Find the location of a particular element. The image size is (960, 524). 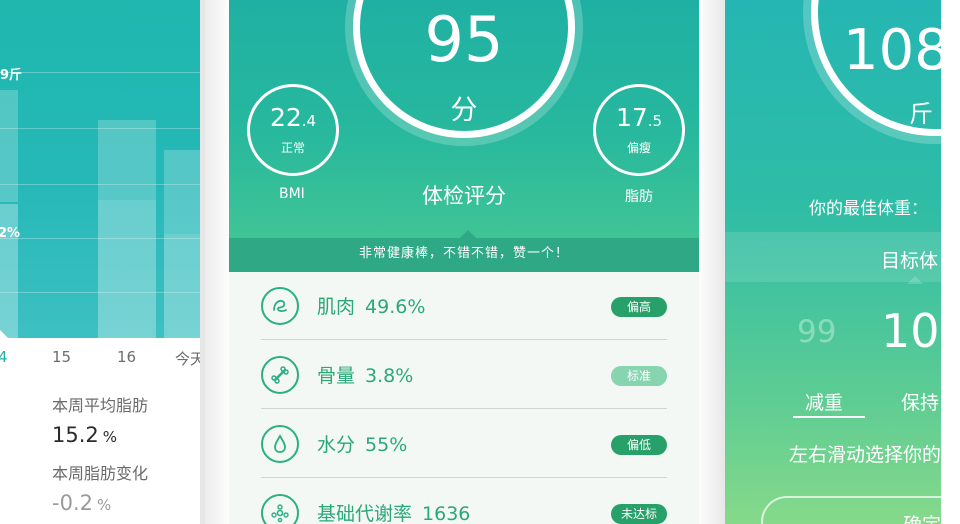

best-weight-label: 你的最佳体重： is located at coordinates (868, 209).